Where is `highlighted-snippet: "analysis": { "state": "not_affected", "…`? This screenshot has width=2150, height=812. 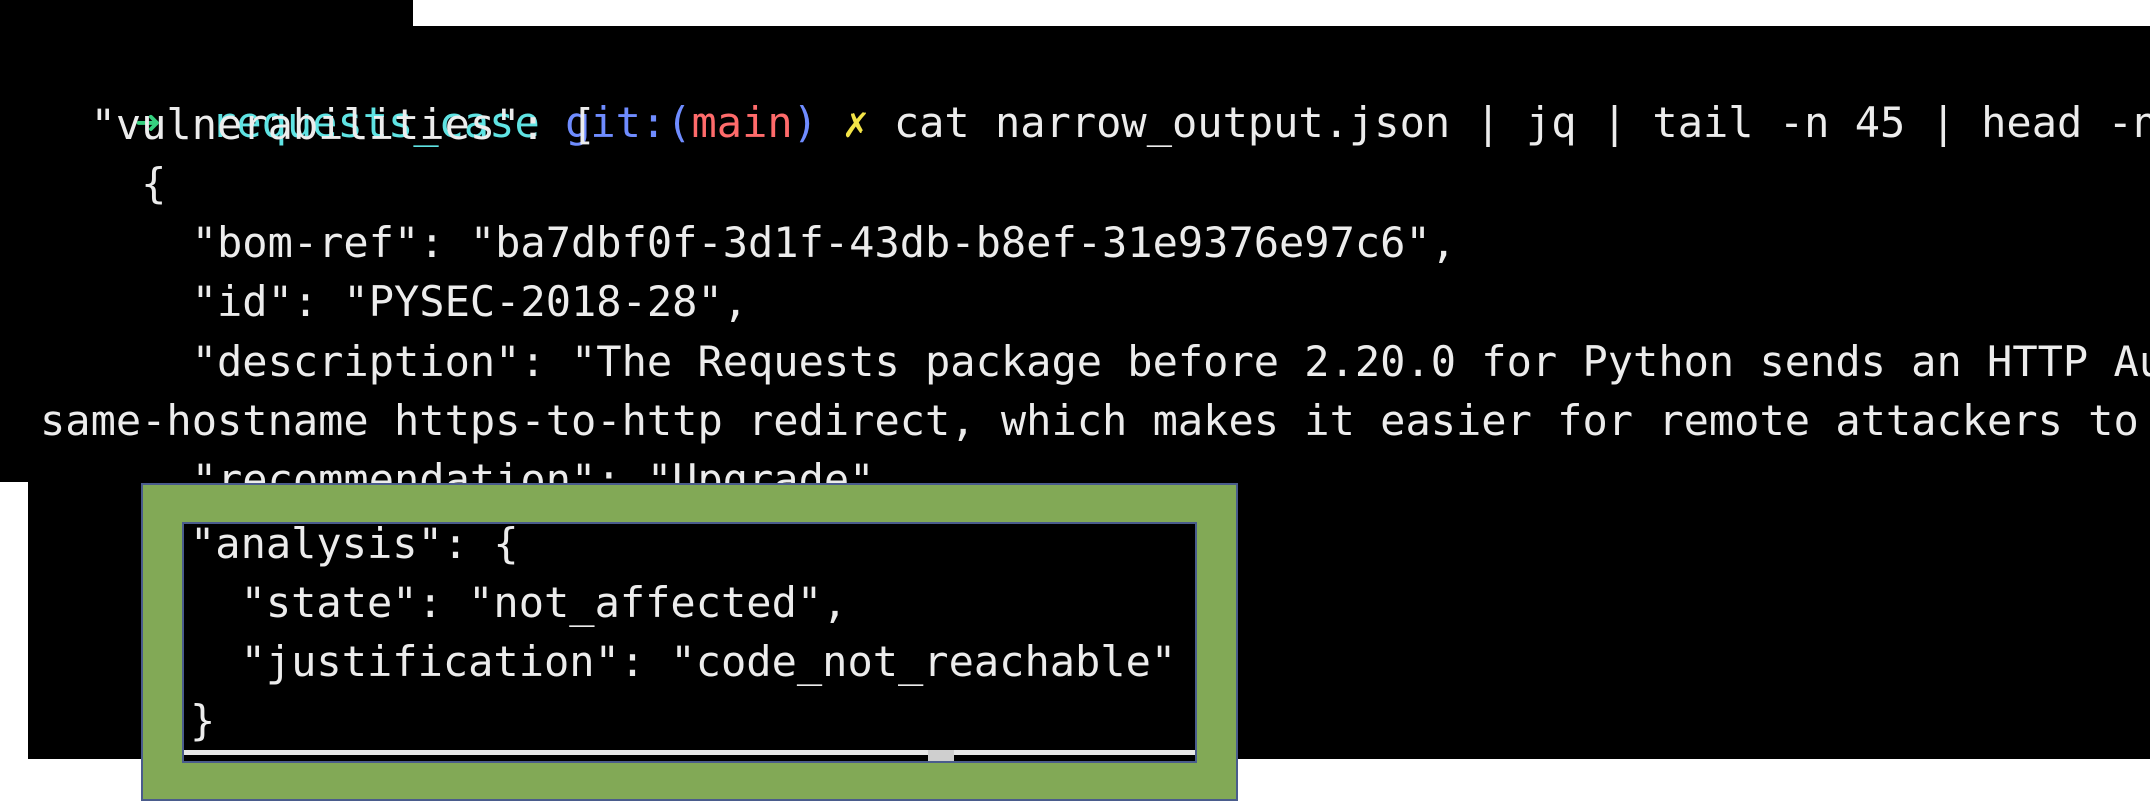
highlighted-snippet: "analysis": { "state": "not_affected", "… is located at coordinates (689, 642).